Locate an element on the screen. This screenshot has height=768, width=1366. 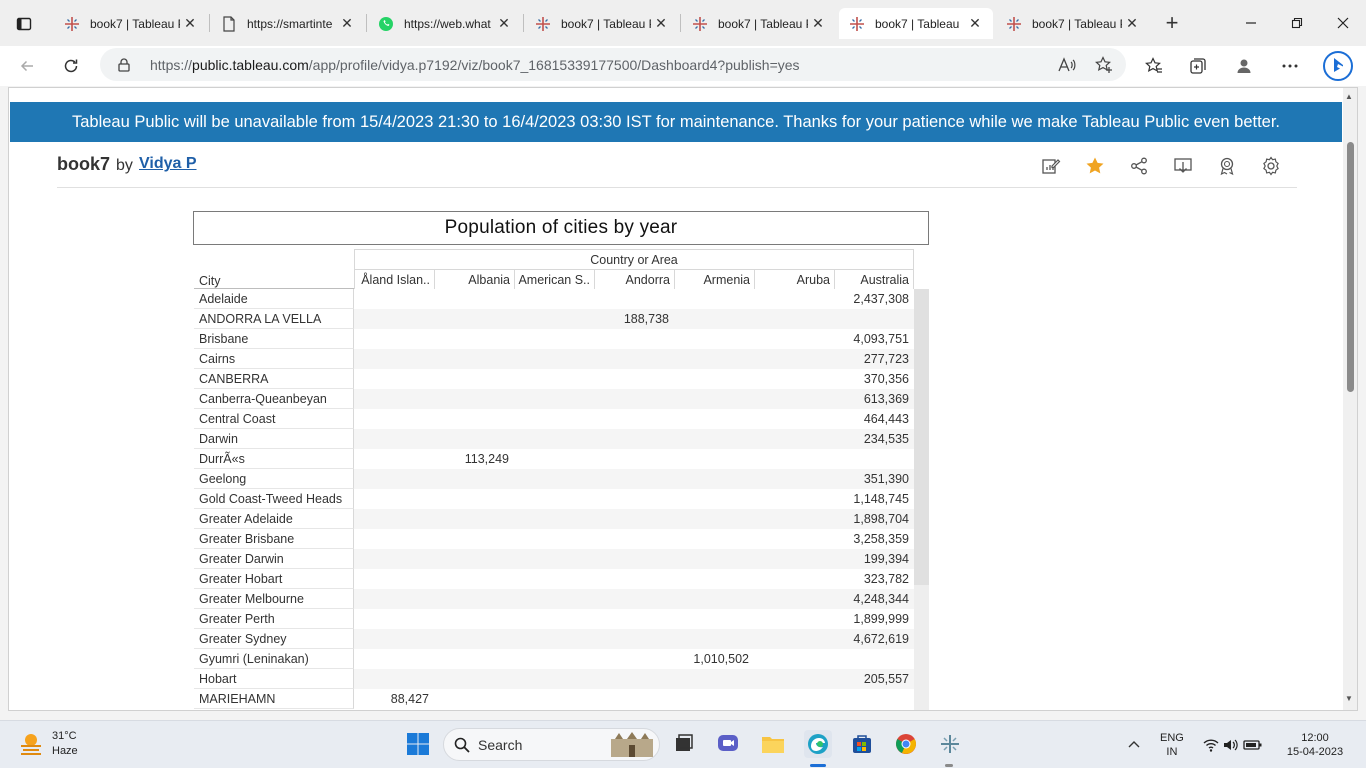
value-cell: 88,427 is located at coordinates (394, 699).